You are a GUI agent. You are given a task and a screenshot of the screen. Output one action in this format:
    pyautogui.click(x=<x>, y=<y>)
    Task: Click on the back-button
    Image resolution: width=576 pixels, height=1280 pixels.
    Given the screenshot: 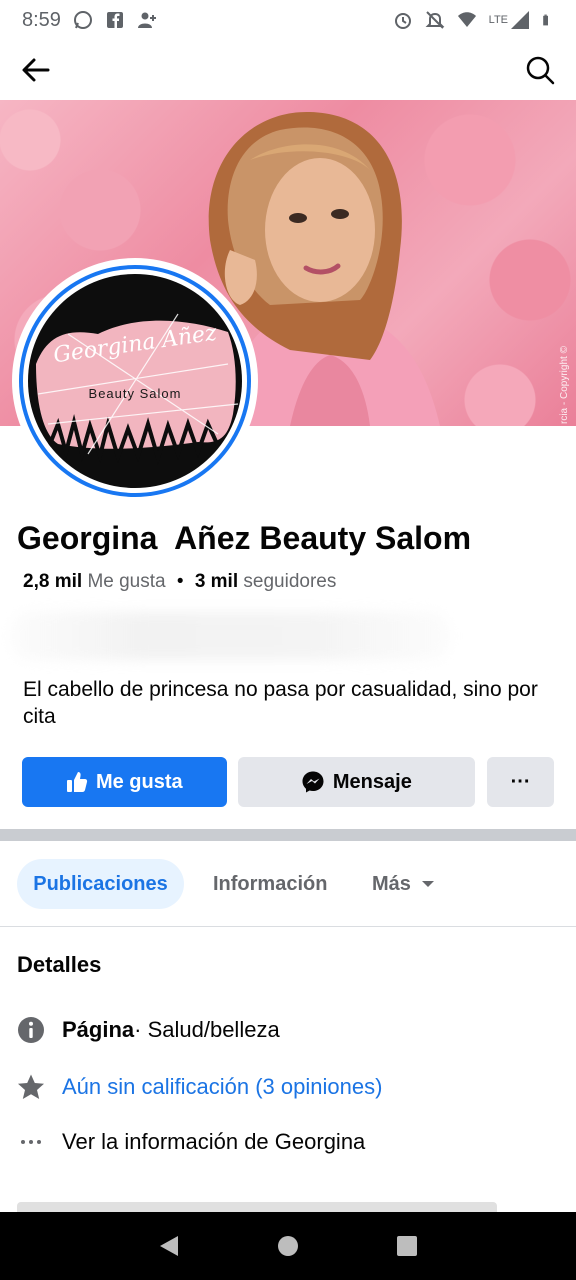 What is the action you would take?
    pyautogui.click(x=36, y=70)
    